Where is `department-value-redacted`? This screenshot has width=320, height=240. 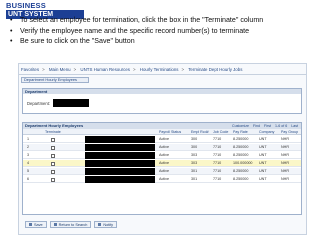 department-value-redacted is located at coordinates (71, 103).